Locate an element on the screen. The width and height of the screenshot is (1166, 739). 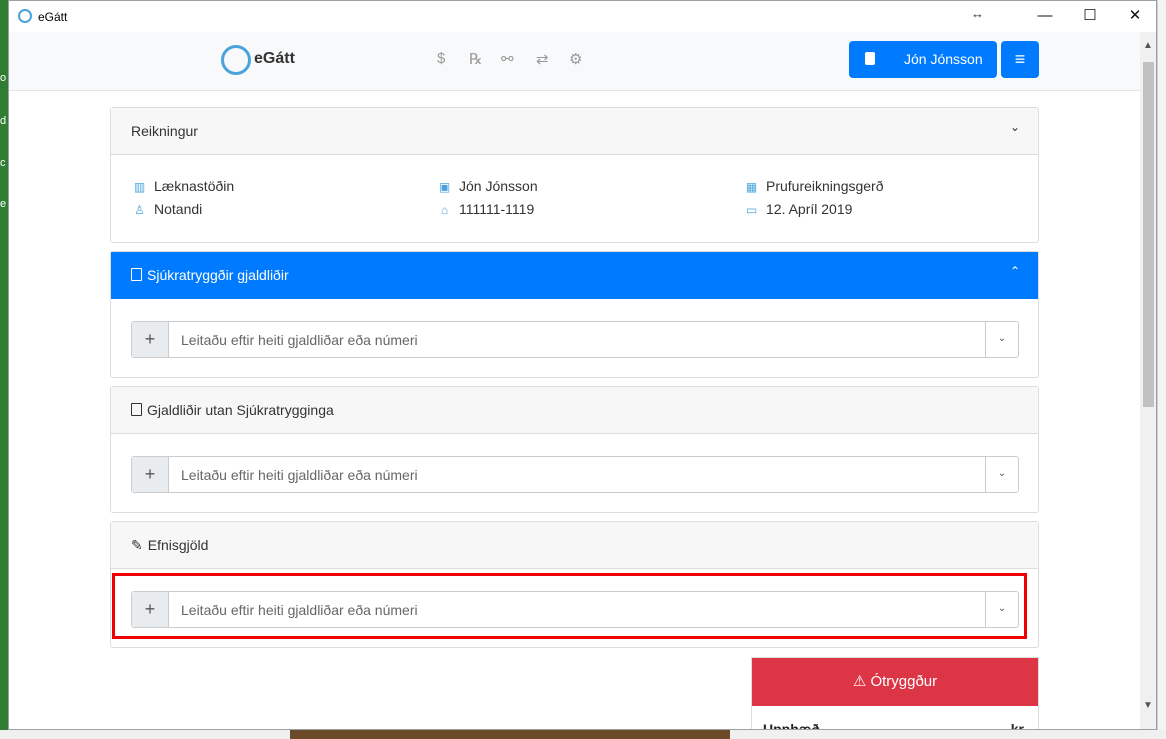
scrollbar-thumb is located at coordinates (1148, 234).